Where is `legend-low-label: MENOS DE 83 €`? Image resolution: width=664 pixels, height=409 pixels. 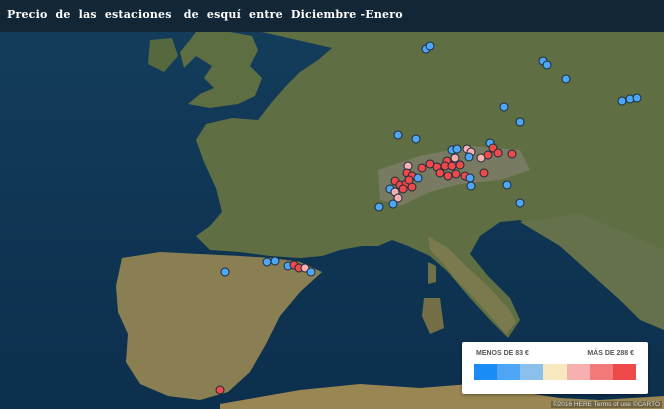
legend-low-label: MENOS DE 83 € is located at coordinates (502, 353).